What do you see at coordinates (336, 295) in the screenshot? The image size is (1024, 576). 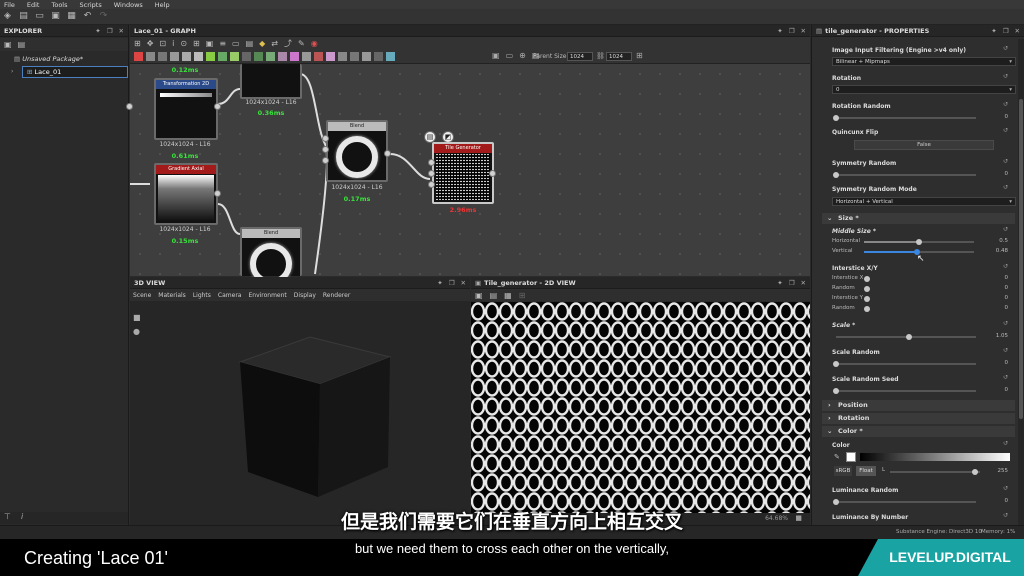 I see `menu-renderer: Renderer` at bounding box center [336, 295].